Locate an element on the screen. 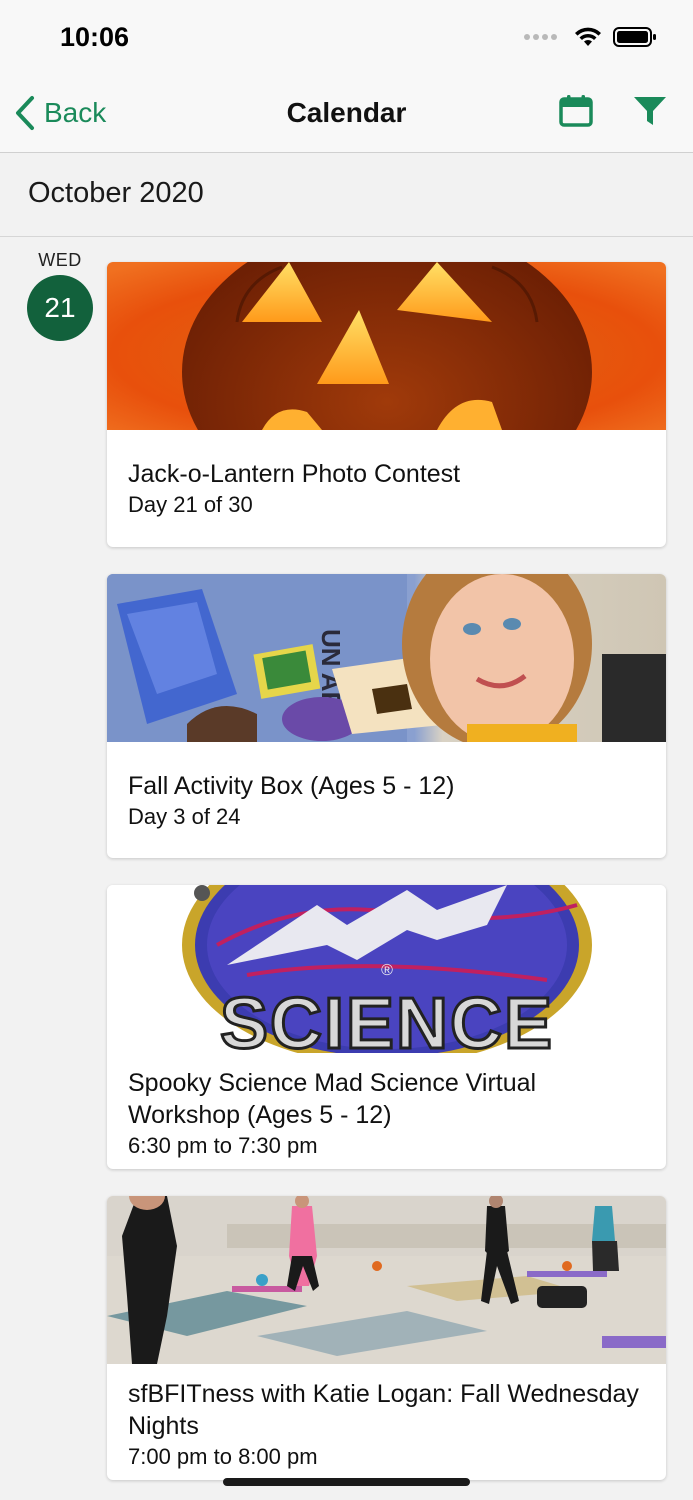 This screenshot has width=693, height=1500. mad-science-logo: ® SCIENCE is located at coordinates (386, 969).